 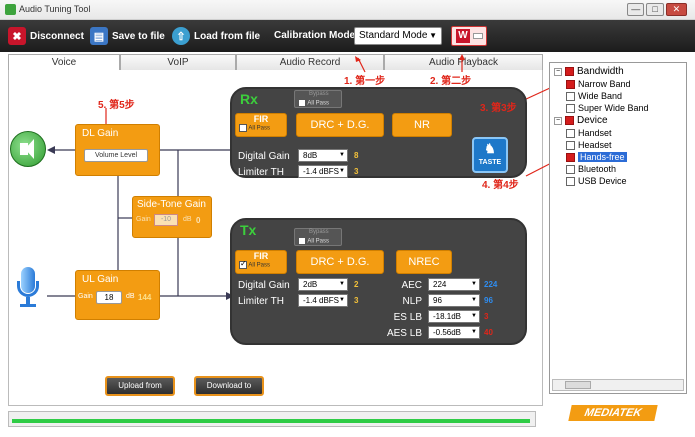 I want to click on rx-nr-button: NR, so click(x=422, y=125).